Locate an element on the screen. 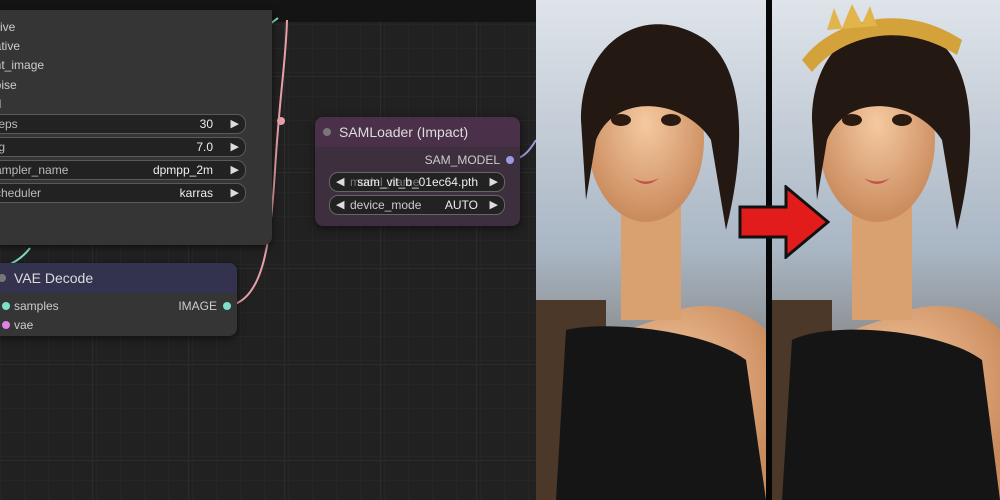  widget-value: dpmpp_2m is located at coordinates (182, 170).